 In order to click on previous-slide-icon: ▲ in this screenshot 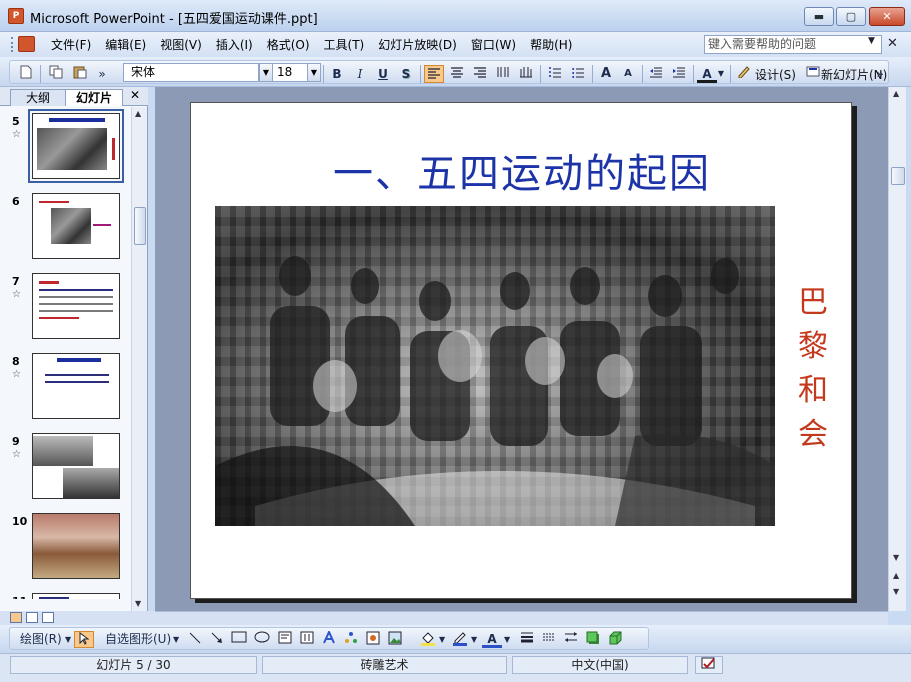, I will do `click(896, 575)`.